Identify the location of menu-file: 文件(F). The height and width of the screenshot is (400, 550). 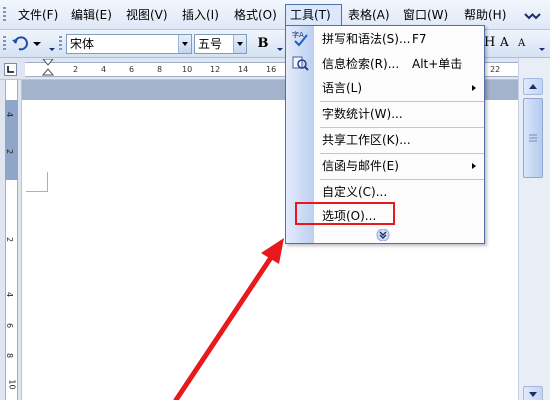
(38, 15).